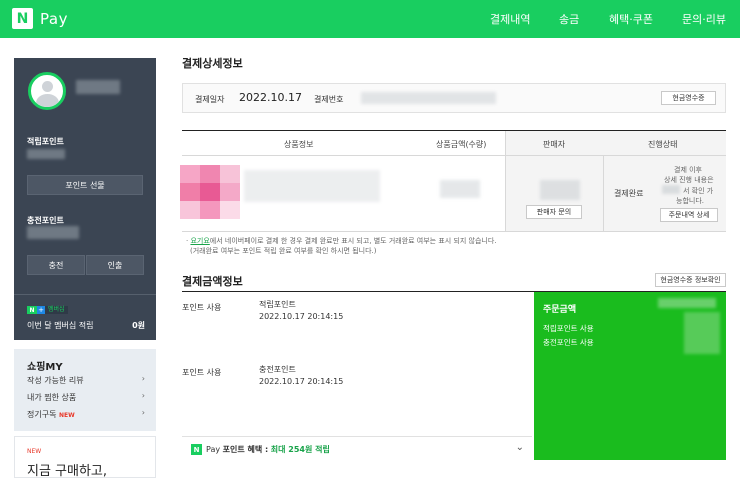 The width and height of the screenshot is (740, 478). Describe the element at coordinates (428, 98) in the screenshot. I see `payment-number-redacted` at that location.